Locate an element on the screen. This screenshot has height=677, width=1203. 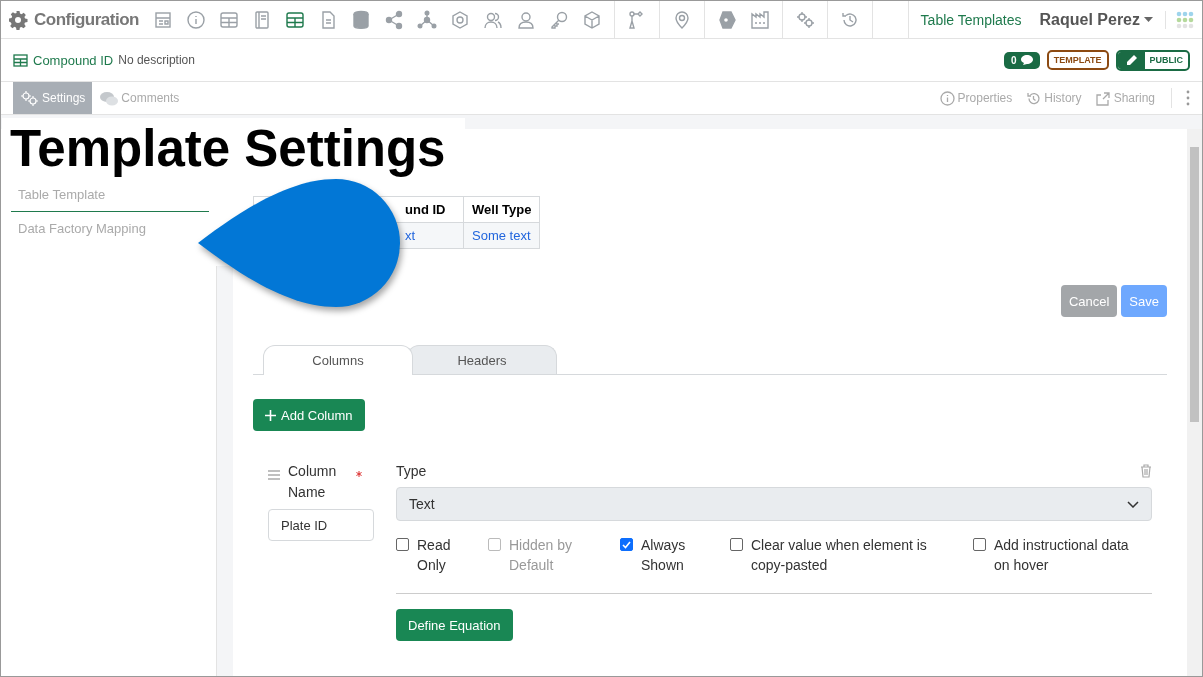
trash-icon is located at coordinates (1146, 471).